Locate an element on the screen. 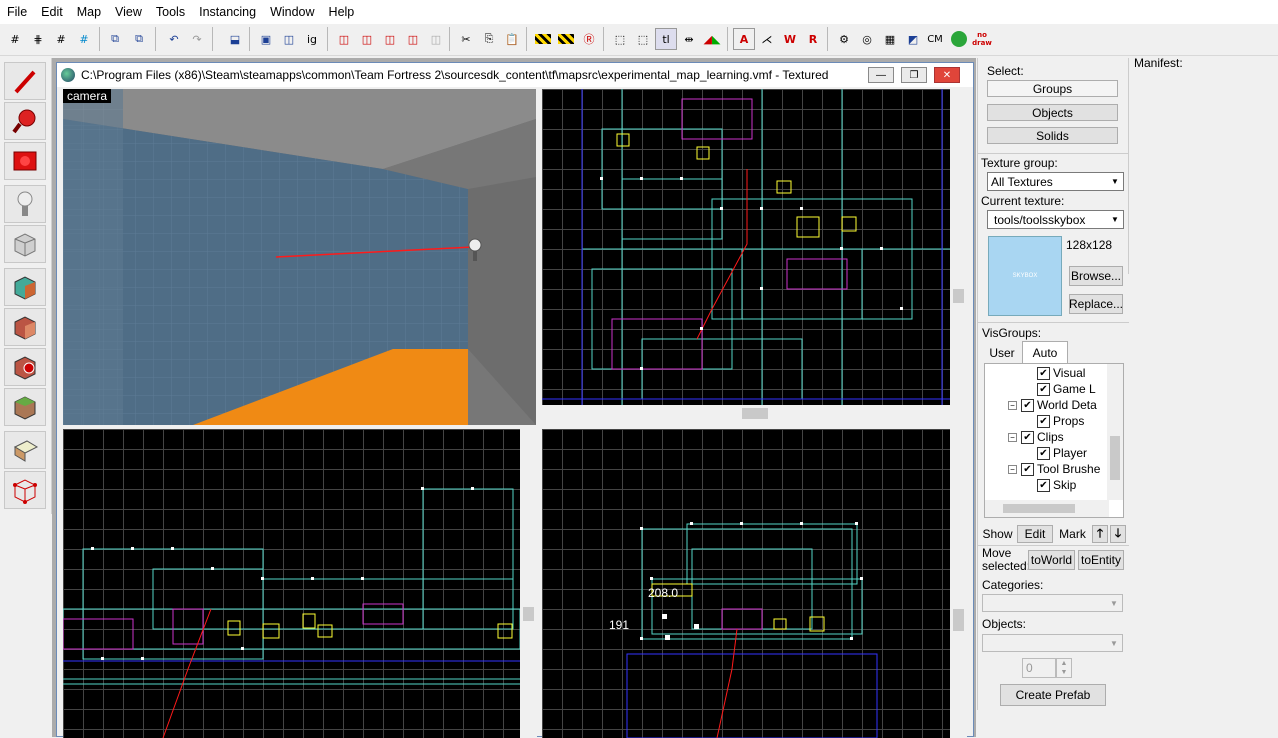  tools-b-icon: ⋌ is located at coordinates (767, 39).